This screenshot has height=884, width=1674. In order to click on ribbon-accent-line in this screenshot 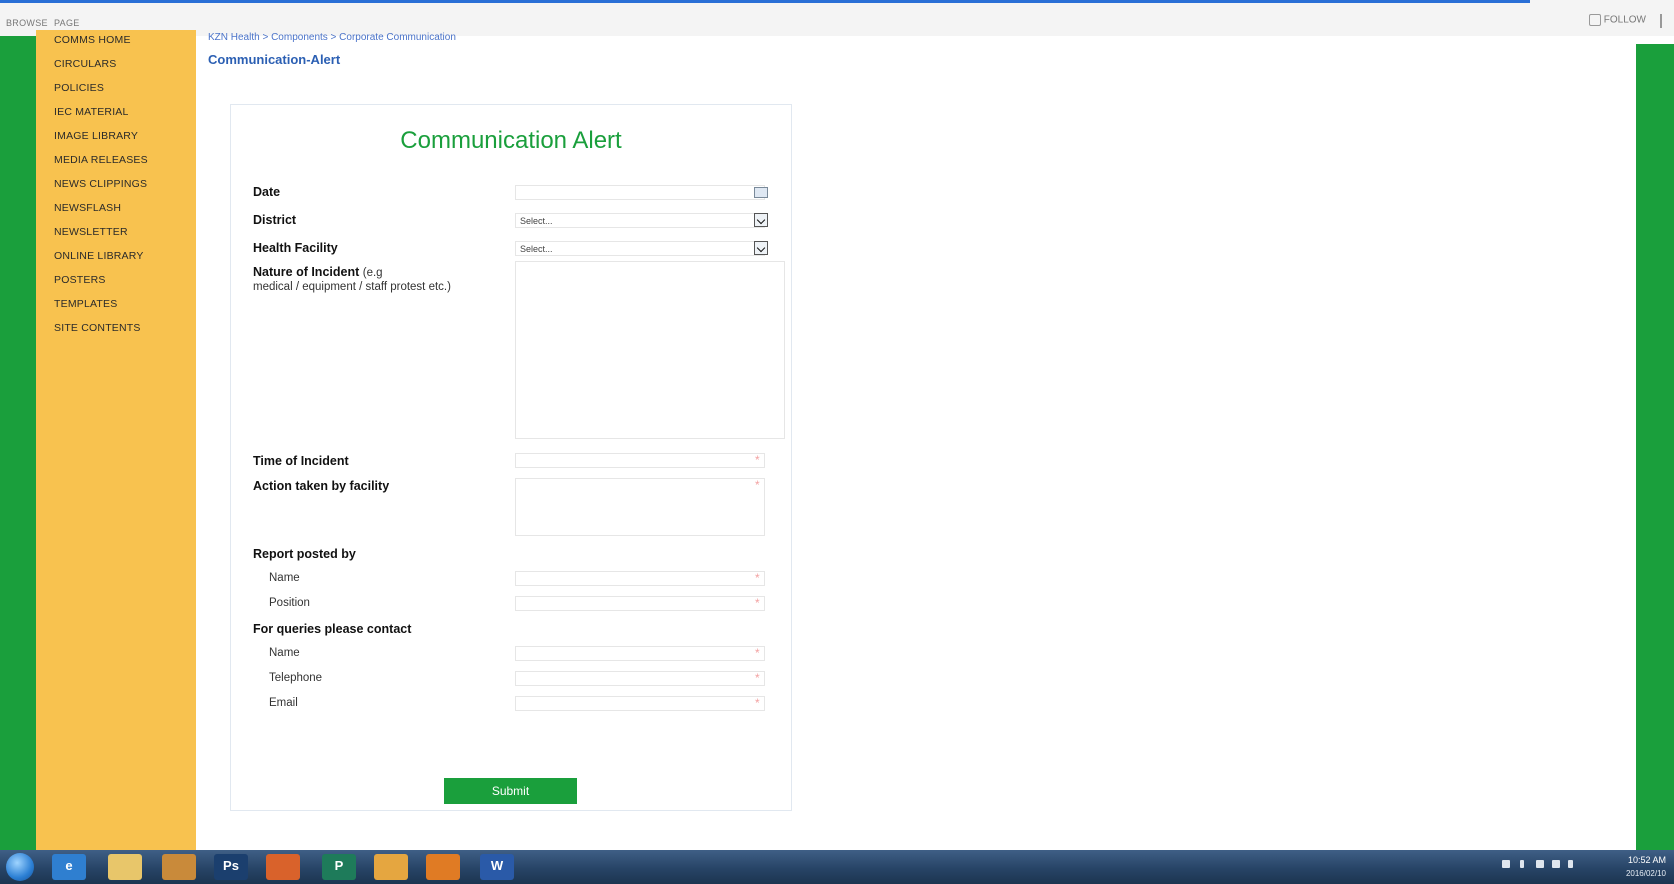, I will do `click(765, 1)`.